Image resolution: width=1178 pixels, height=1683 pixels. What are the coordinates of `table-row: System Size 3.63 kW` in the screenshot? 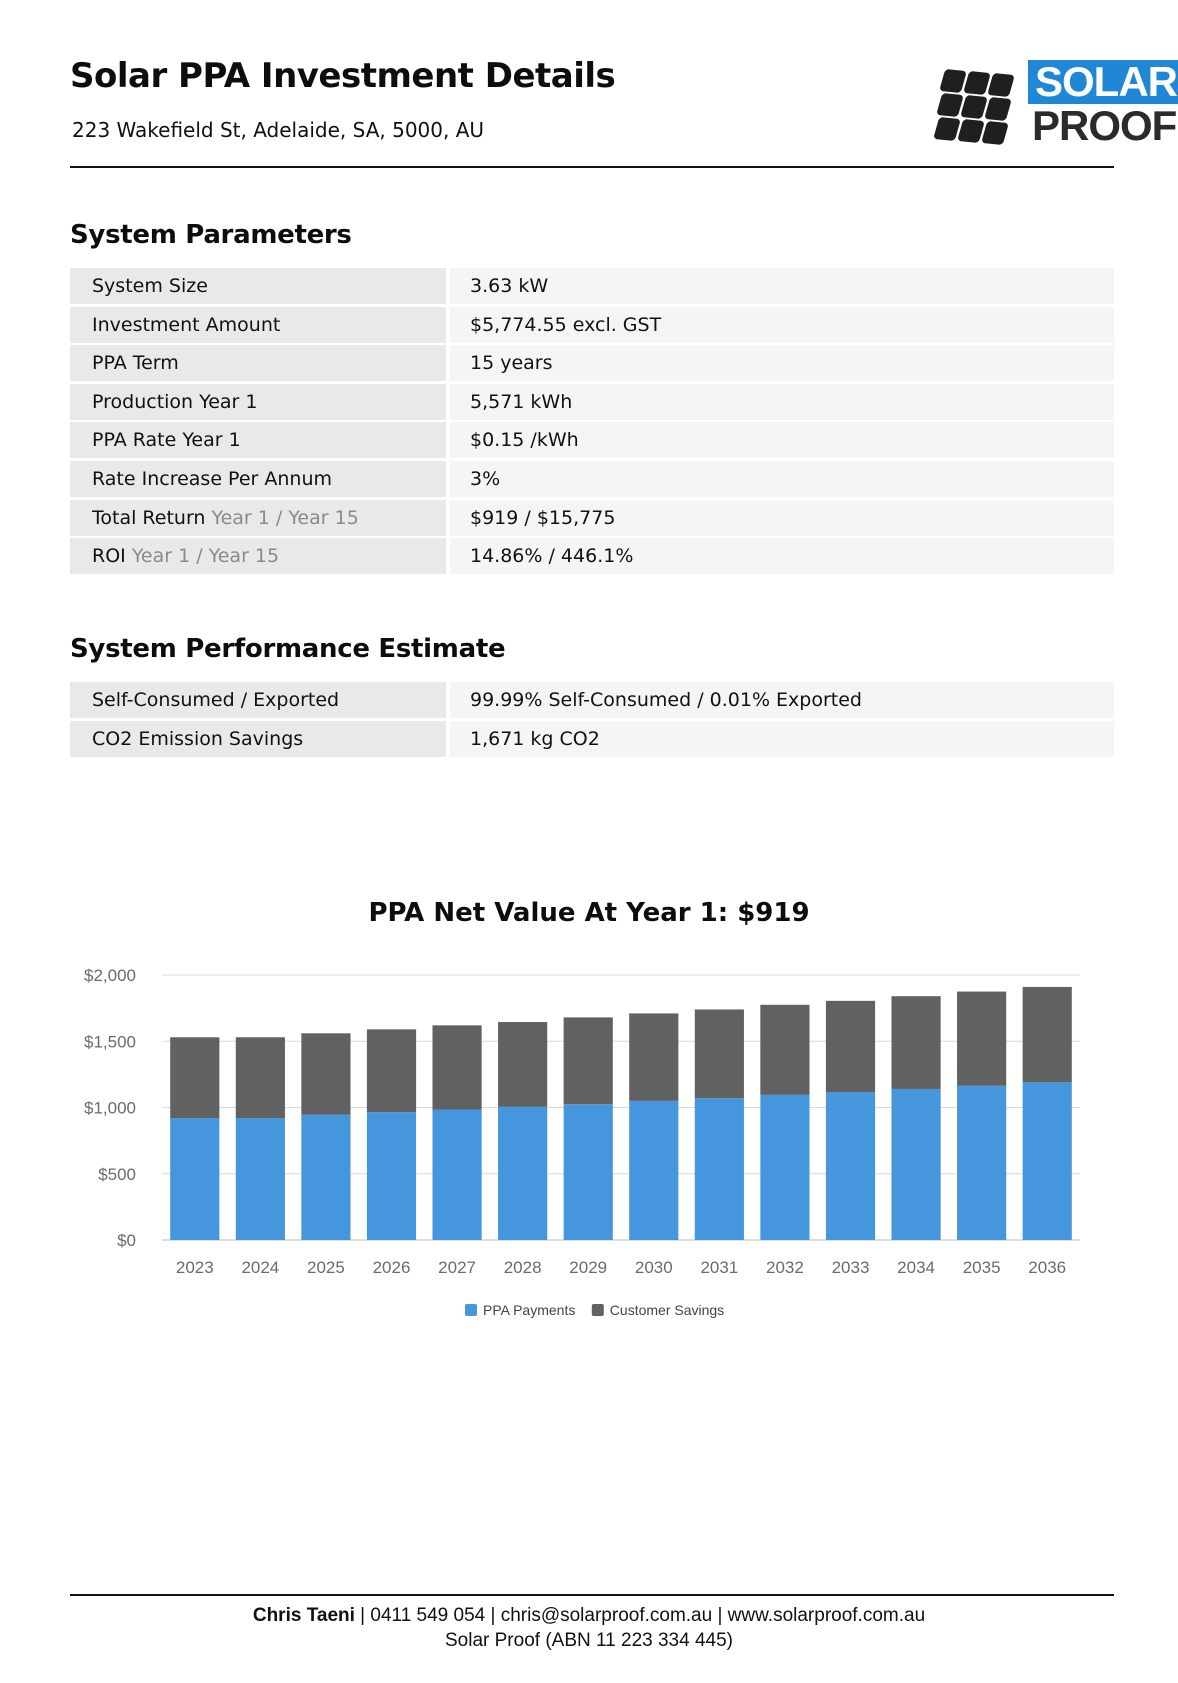 It's located at (592, 286).